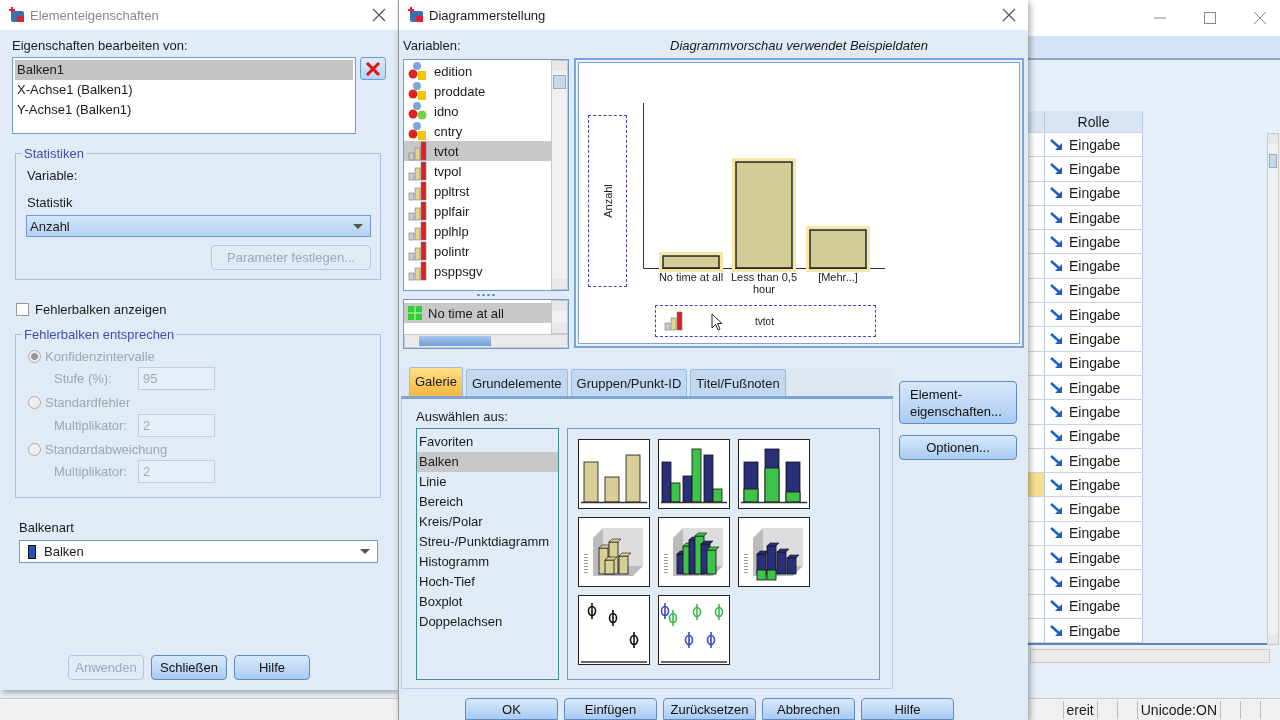 This screenshot has height=720, width=1280. I want to click on list-item: Y-Achse1 (Balken1), so click(184, 110).